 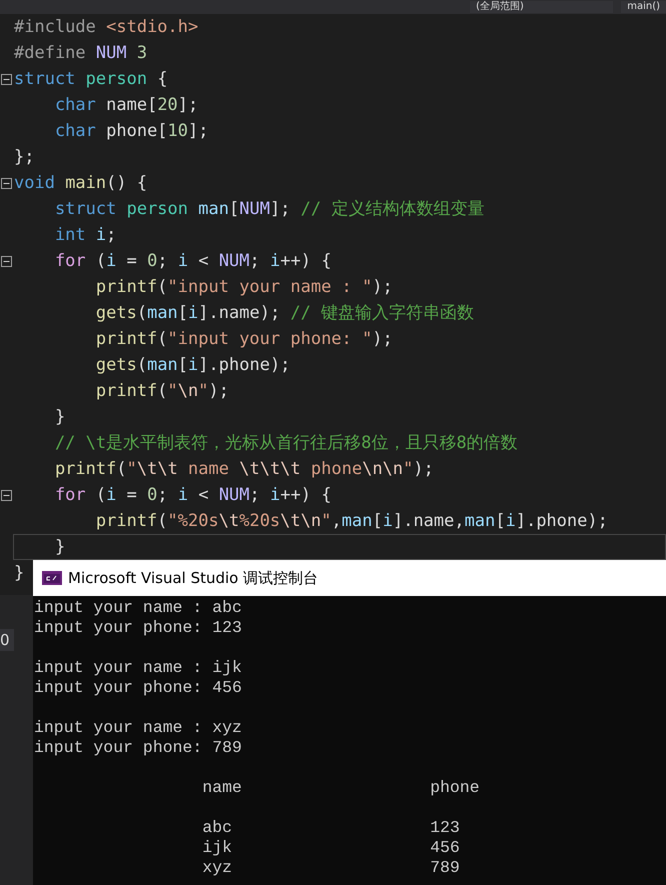 What do you see at coordinates (132, 131) in the screenshot?
I see `code-line: char phone[10];` at bounding box center [132, 131].